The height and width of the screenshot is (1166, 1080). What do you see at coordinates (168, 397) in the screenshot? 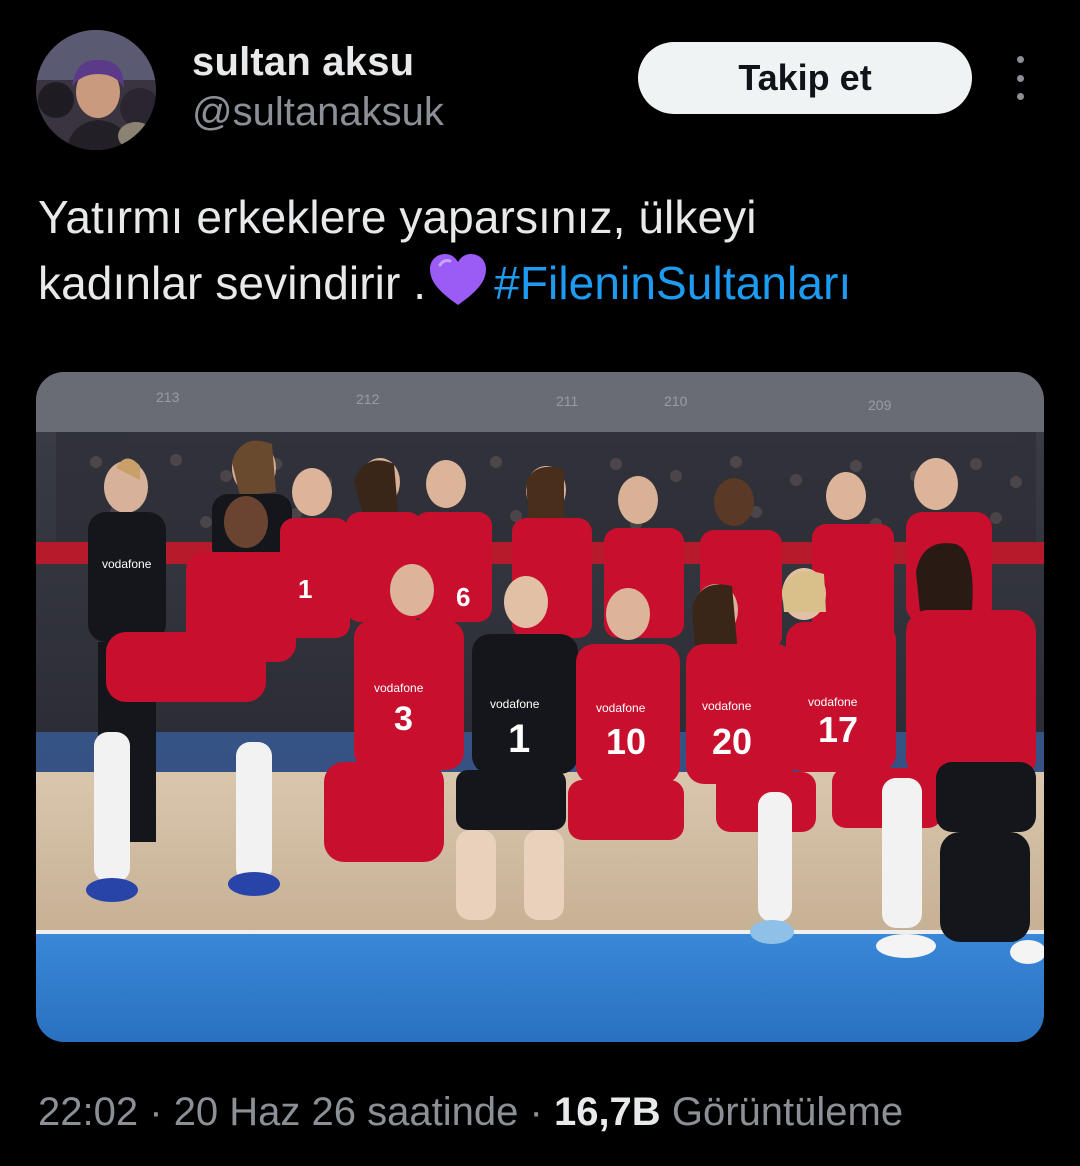
I see `section-number: 213` at bounding box center [168, 397].